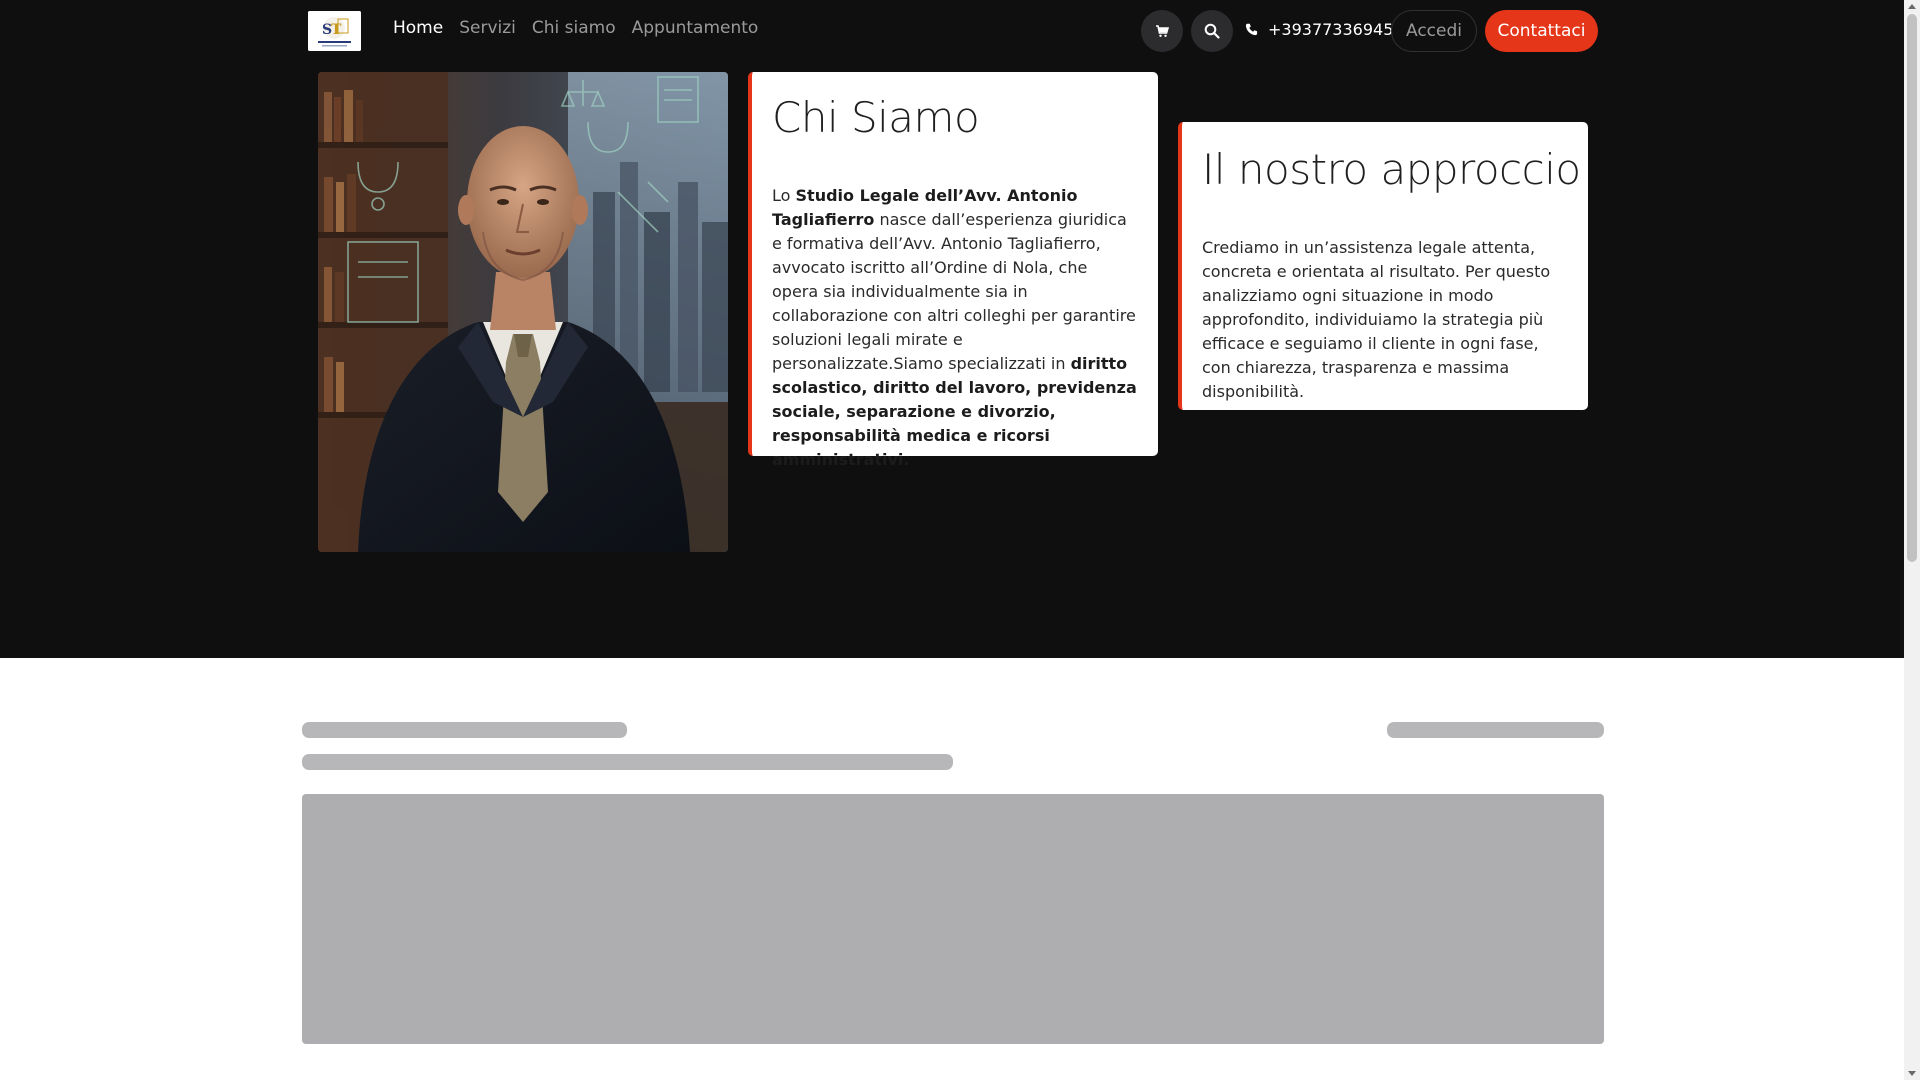  What do you see at coordinates (1912, 1073) in the screenshot?
I see `scroll-down-arrow-icon` at bounding box center [1912, 1073].